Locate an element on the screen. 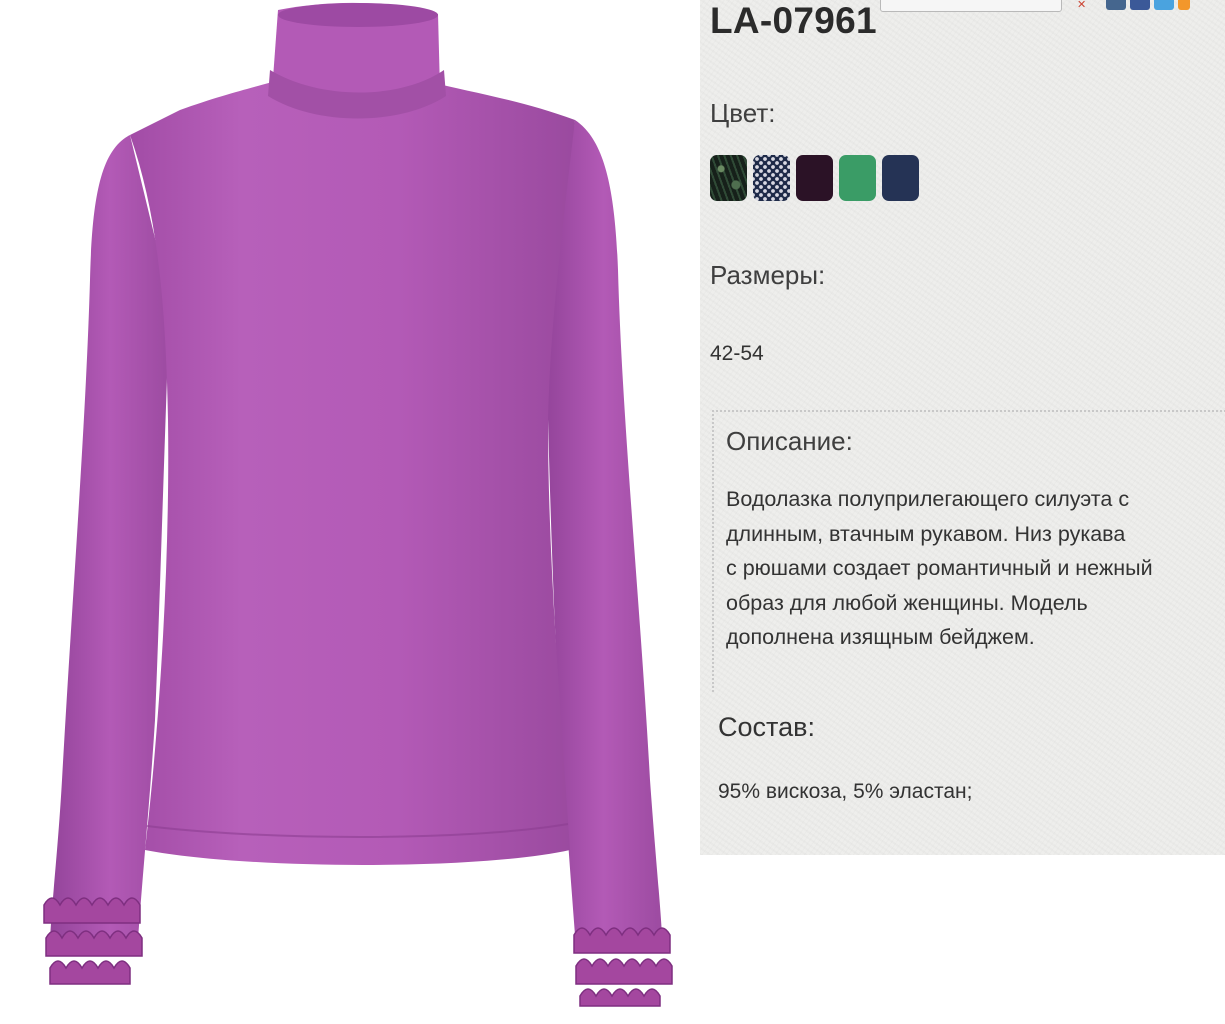  swatch-navy is located at coordinates (900, 178).